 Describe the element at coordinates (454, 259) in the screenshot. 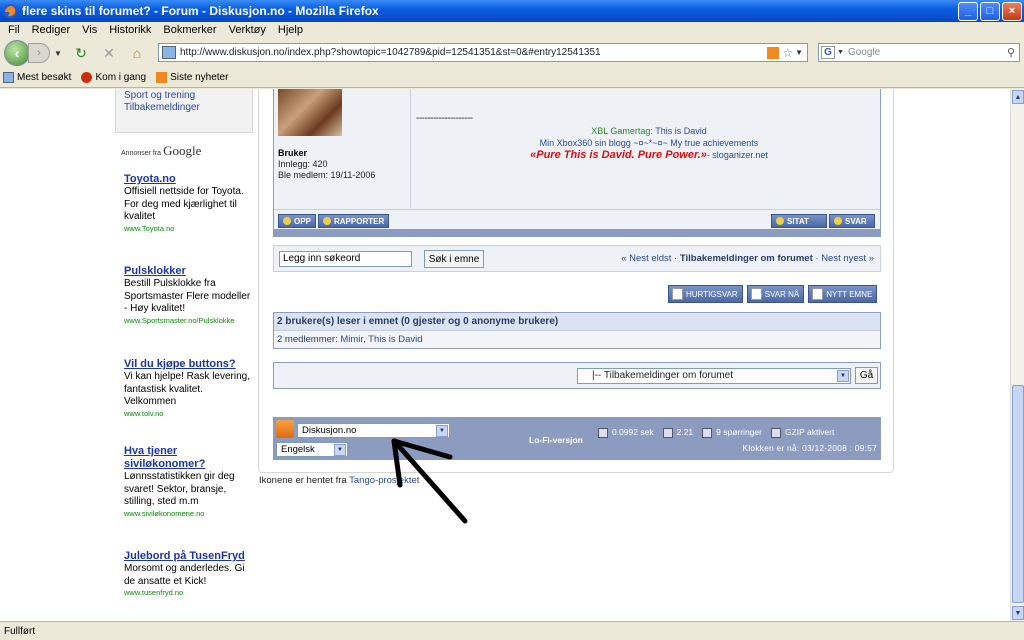

I see `topic-search-button: Søk i emne` at that location.